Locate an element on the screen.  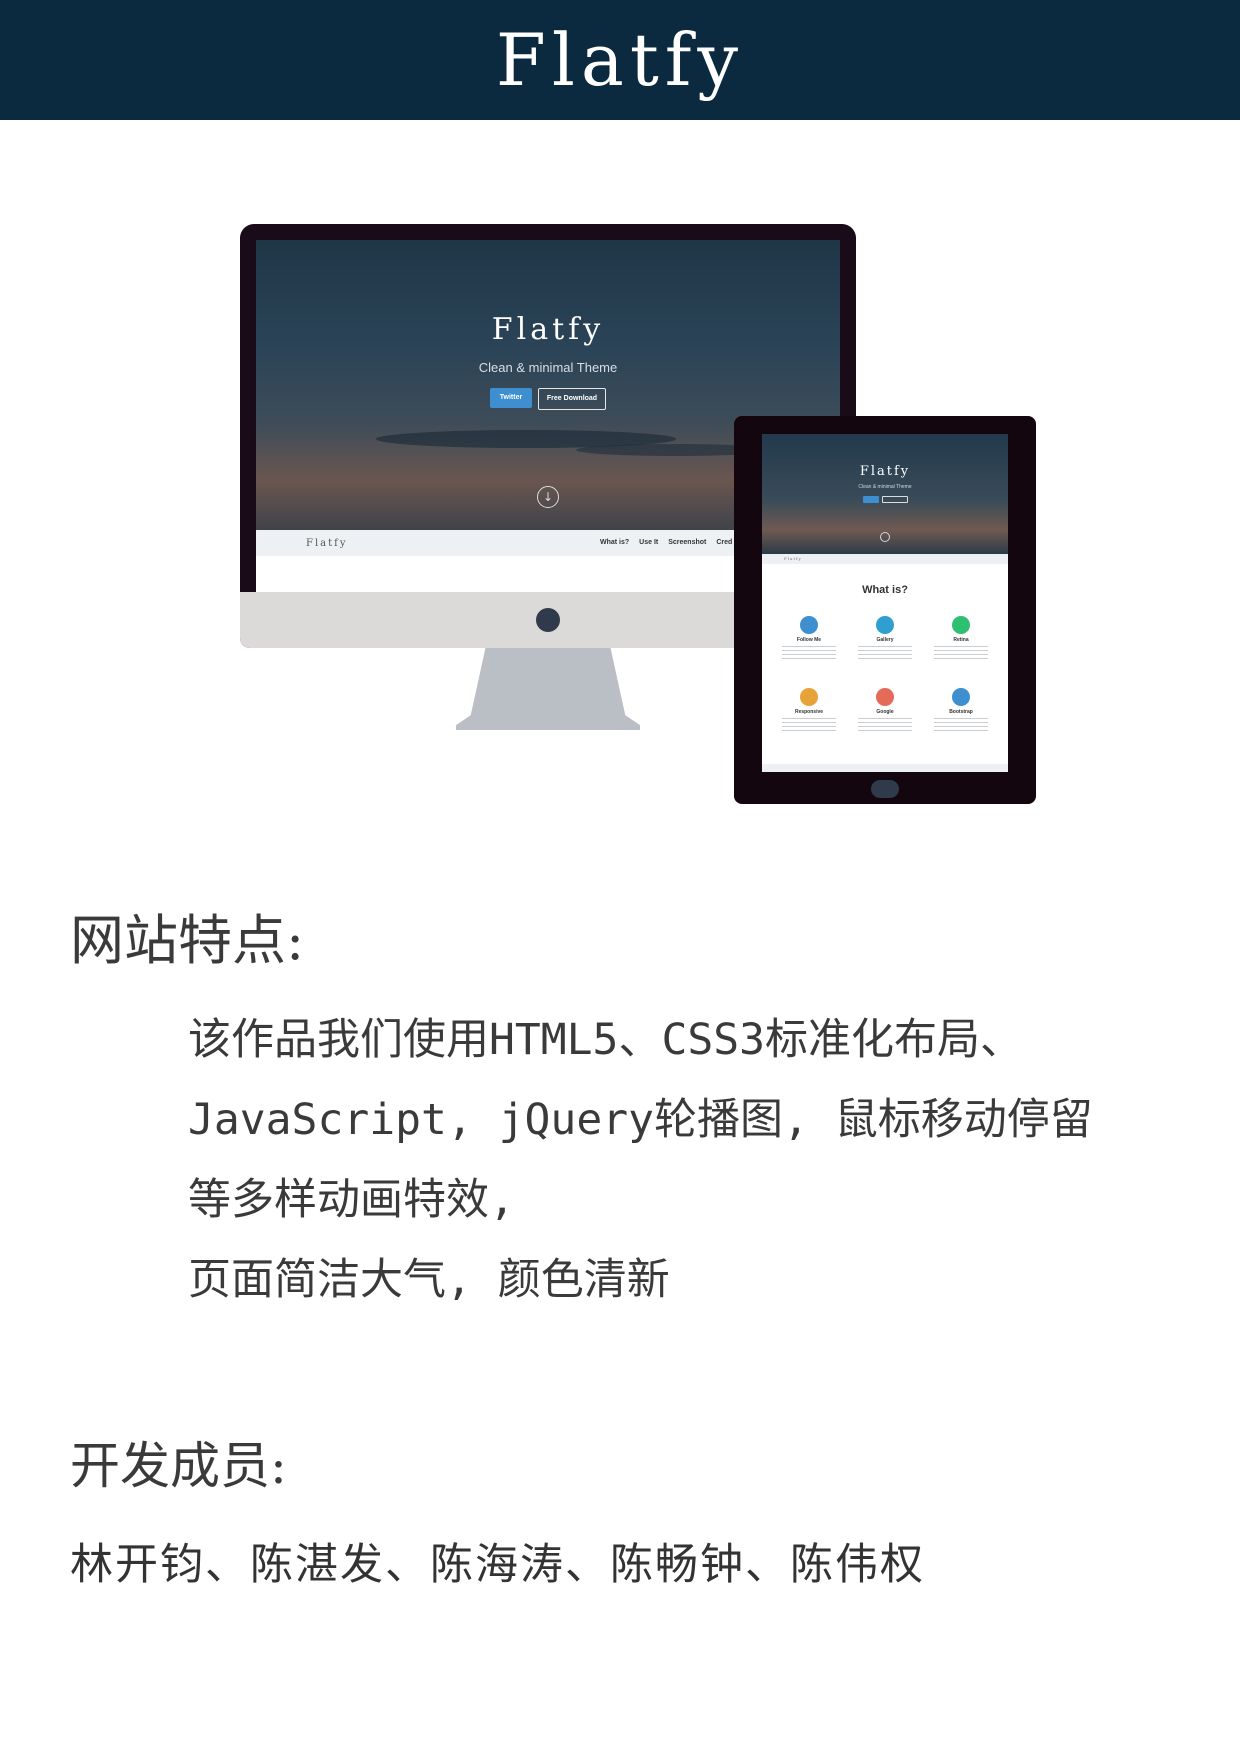
feature-responsive: Responsive is located at coordinates (809, 710).